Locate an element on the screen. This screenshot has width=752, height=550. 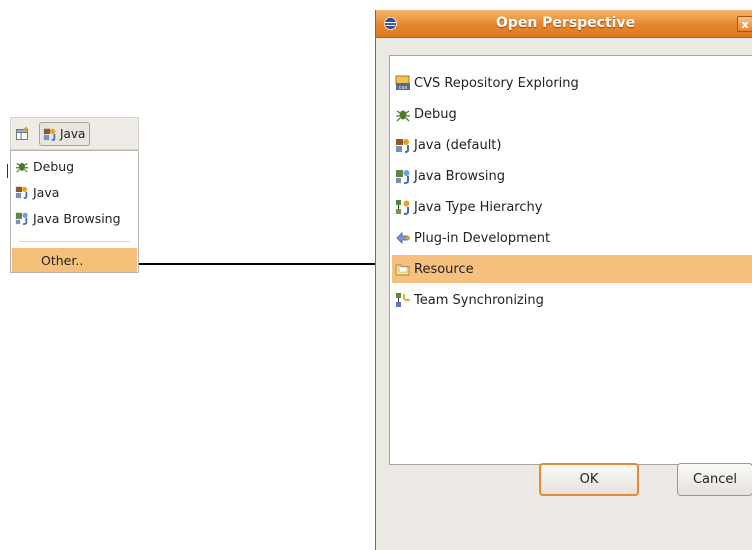
java-perspective-toggle: Java is located at coordinates (65, 134).